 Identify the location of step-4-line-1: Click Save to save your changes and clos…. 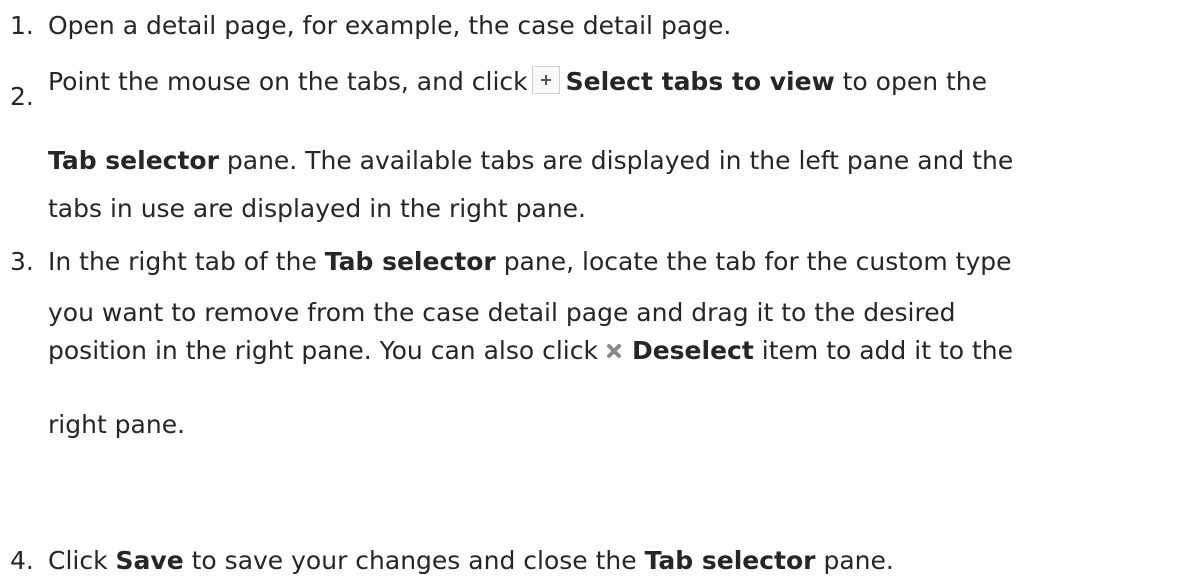
(471, 560).